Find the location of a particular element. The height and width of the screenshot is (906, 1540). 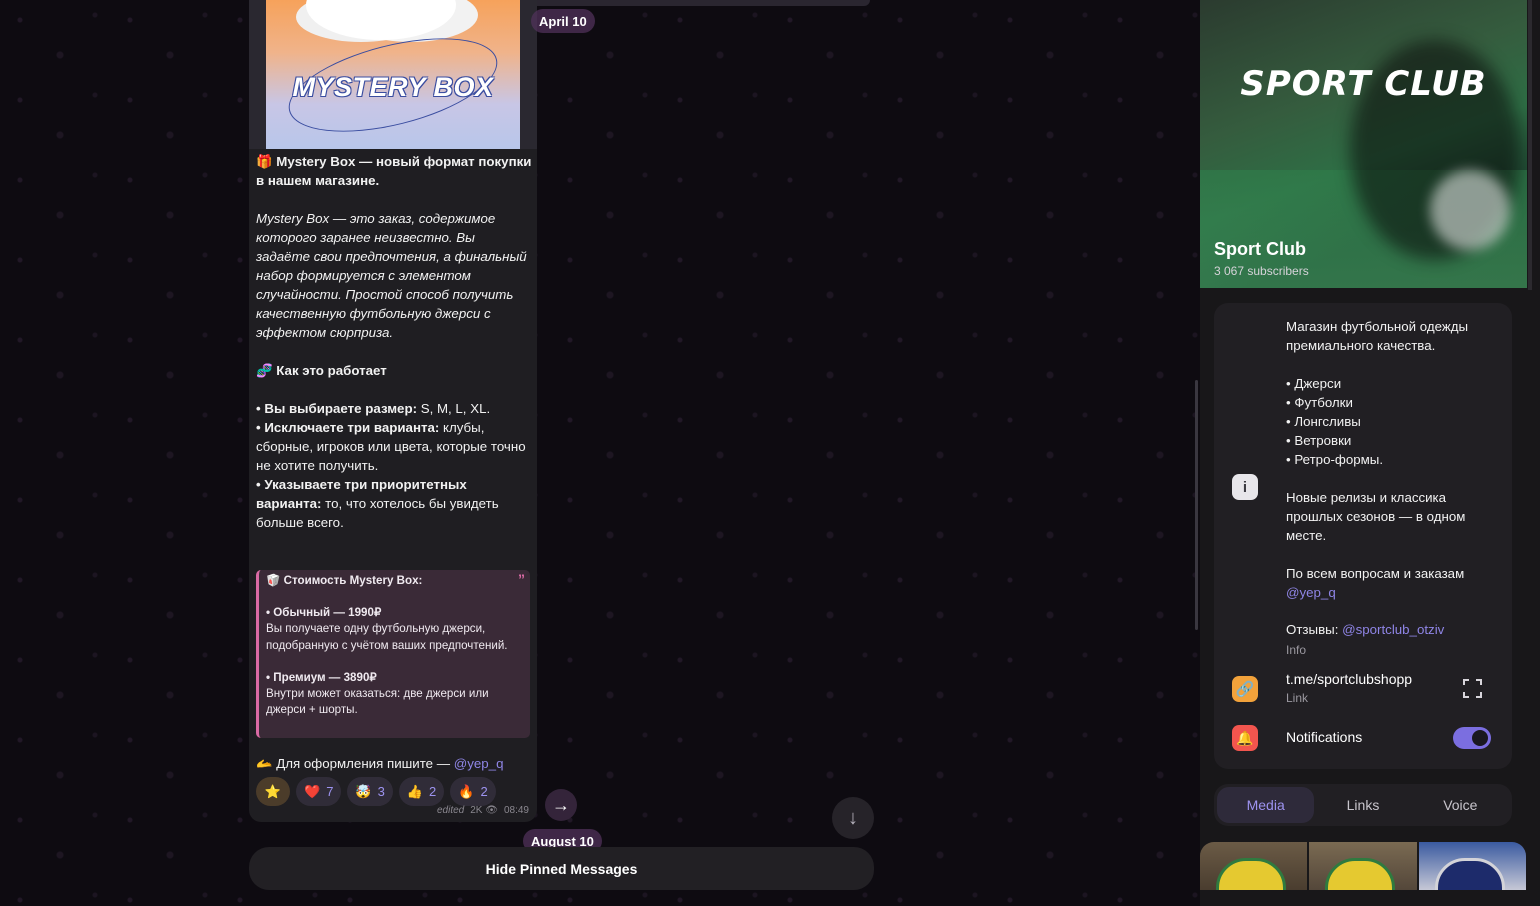

star-icon: ⭐ is located at coordinates (273, 791).